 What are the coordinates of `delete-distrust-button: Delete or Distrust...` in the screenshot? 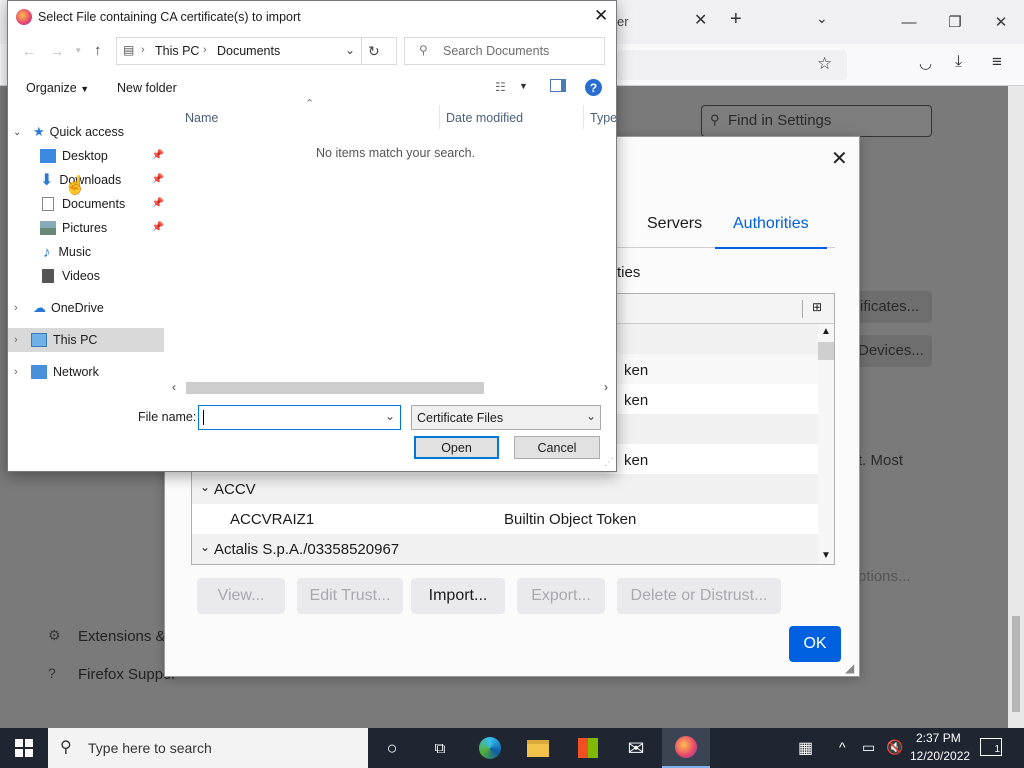 It's located at (699, 596).